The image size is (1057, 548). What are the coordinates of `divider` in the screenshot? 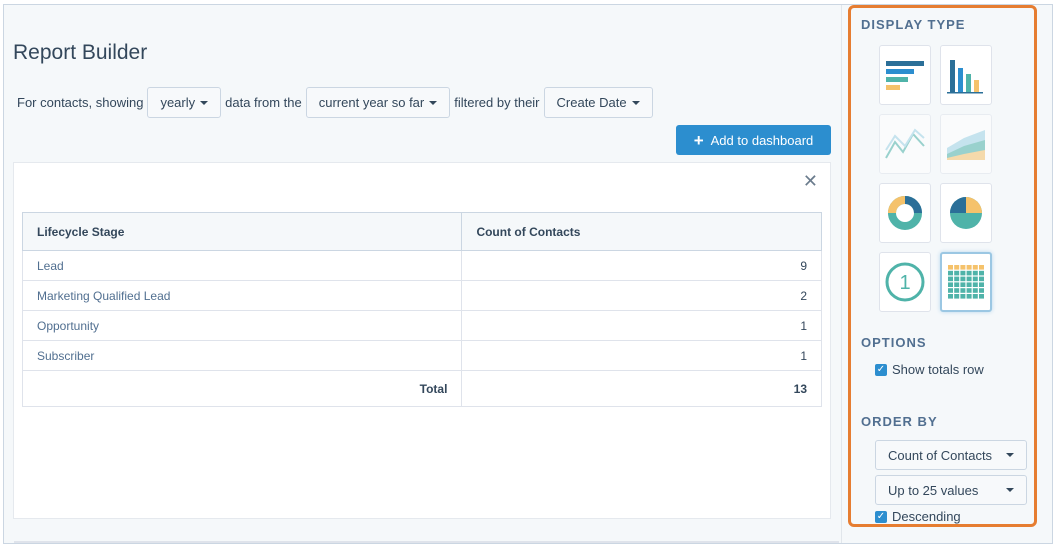 It's located at (426, 542).